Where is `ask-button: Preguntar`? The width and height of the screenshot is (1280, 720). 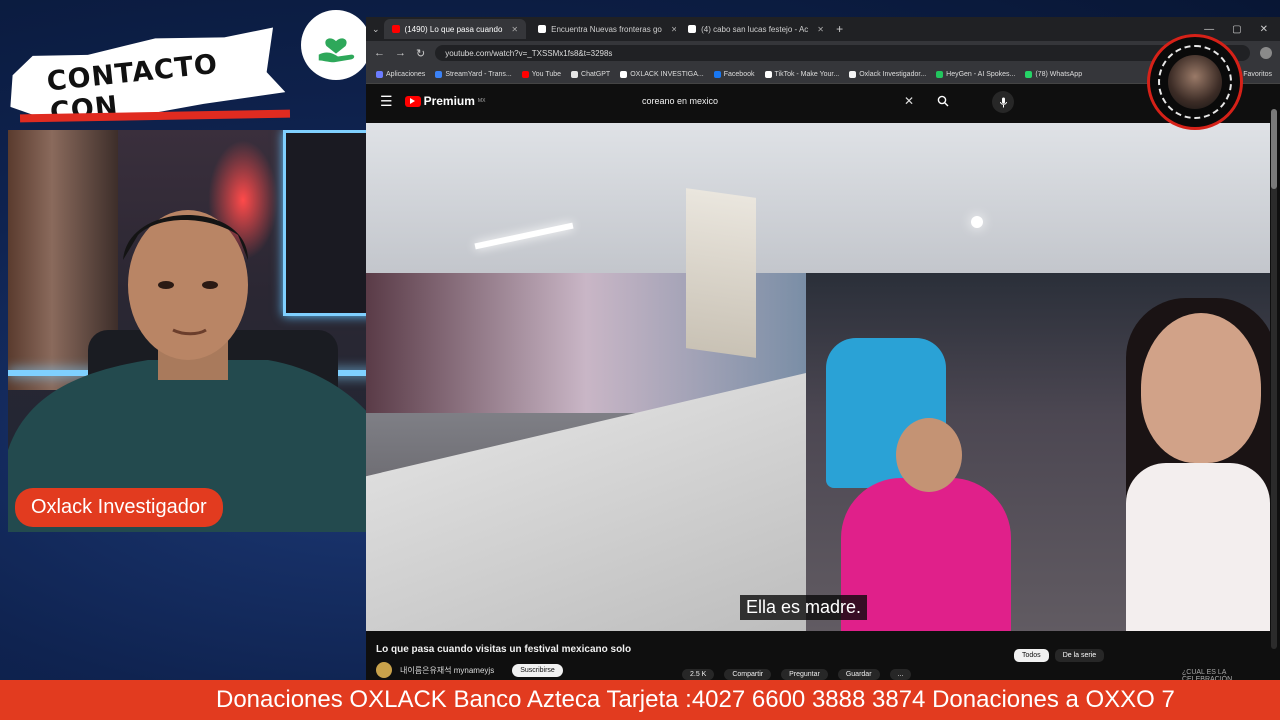 ask-button: Preguntar is located at coordinates (804, 674).